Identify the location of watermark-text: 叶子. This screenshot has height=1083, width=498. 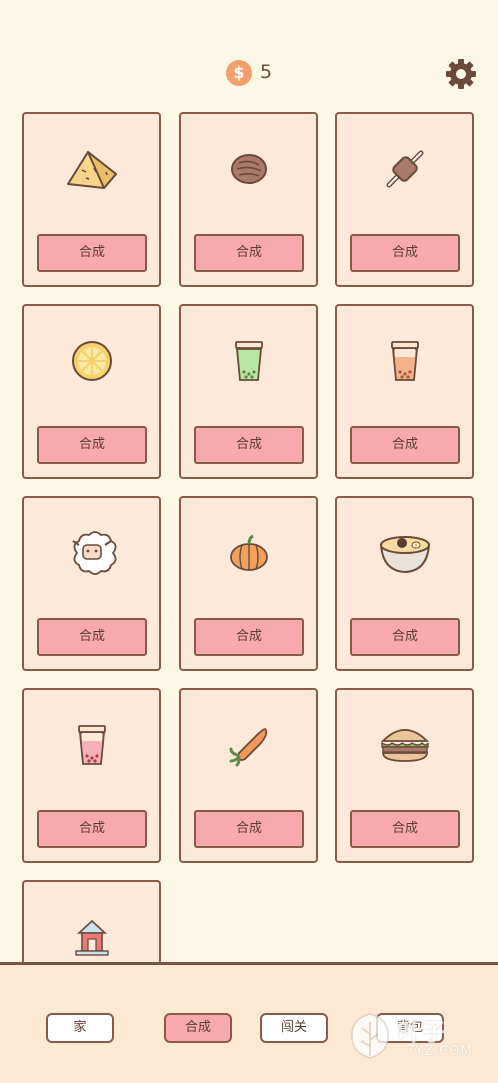
(422, 1032).